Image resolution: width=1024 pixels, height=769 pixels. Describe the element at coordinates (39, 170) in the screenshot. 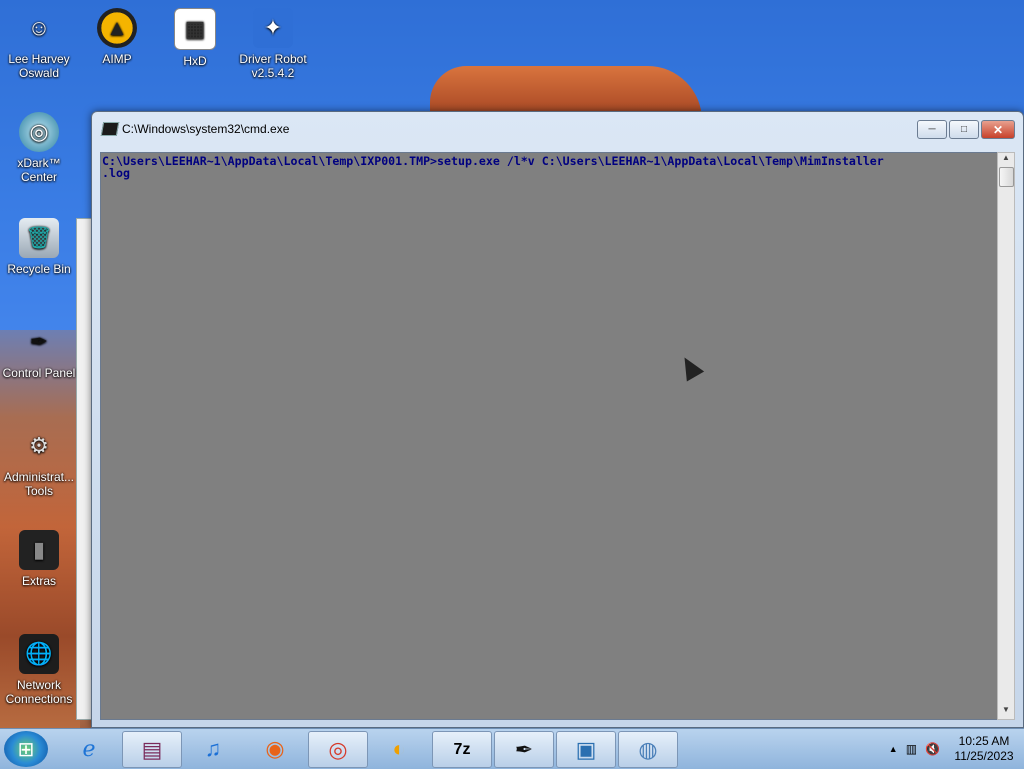

I see `desktop-icon-label: xDark™ Center` at that location.